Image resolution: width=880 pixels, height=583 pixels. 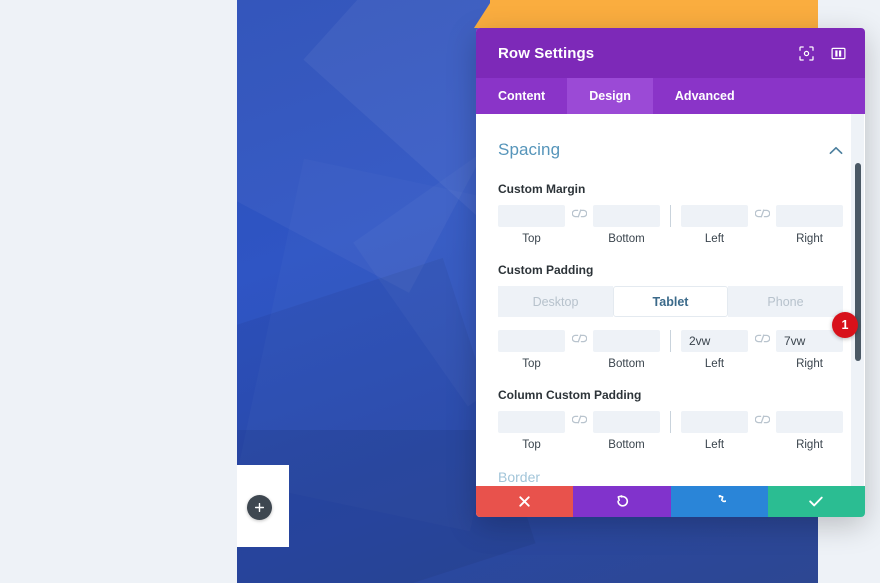 What do you see at coordinates (838, 53) in the screenshot?
I see `layout-columns-icon` at bounding box center [838, 53].